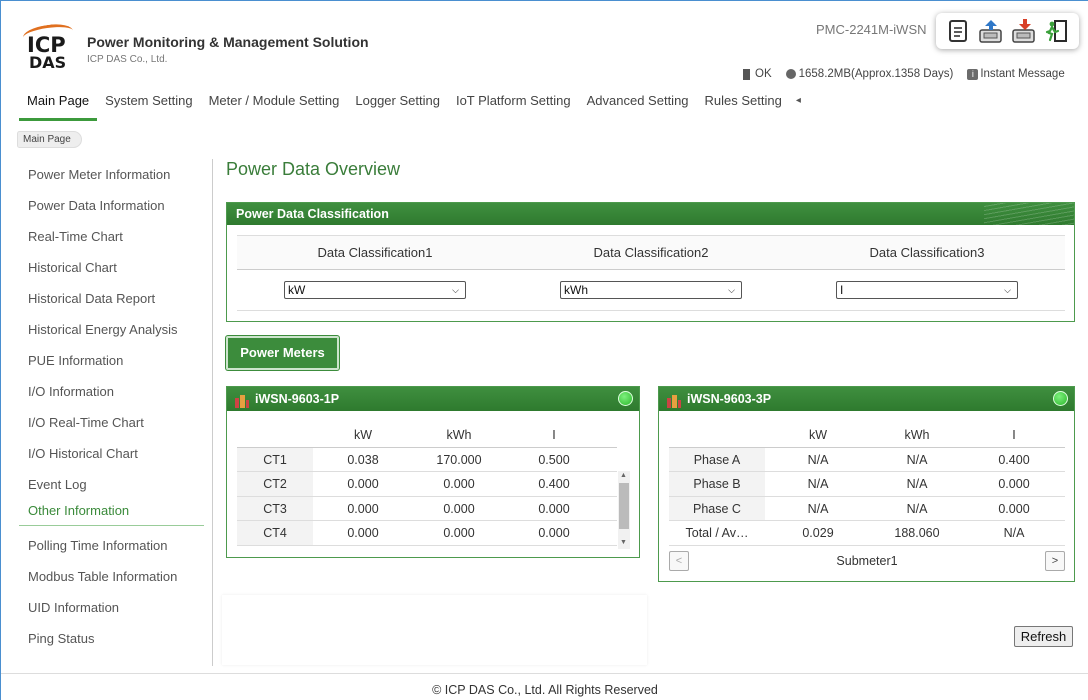 Image resolution: width=1088 pixels, height=700 pixels. I want to click on document-icon, so click(958, 31).